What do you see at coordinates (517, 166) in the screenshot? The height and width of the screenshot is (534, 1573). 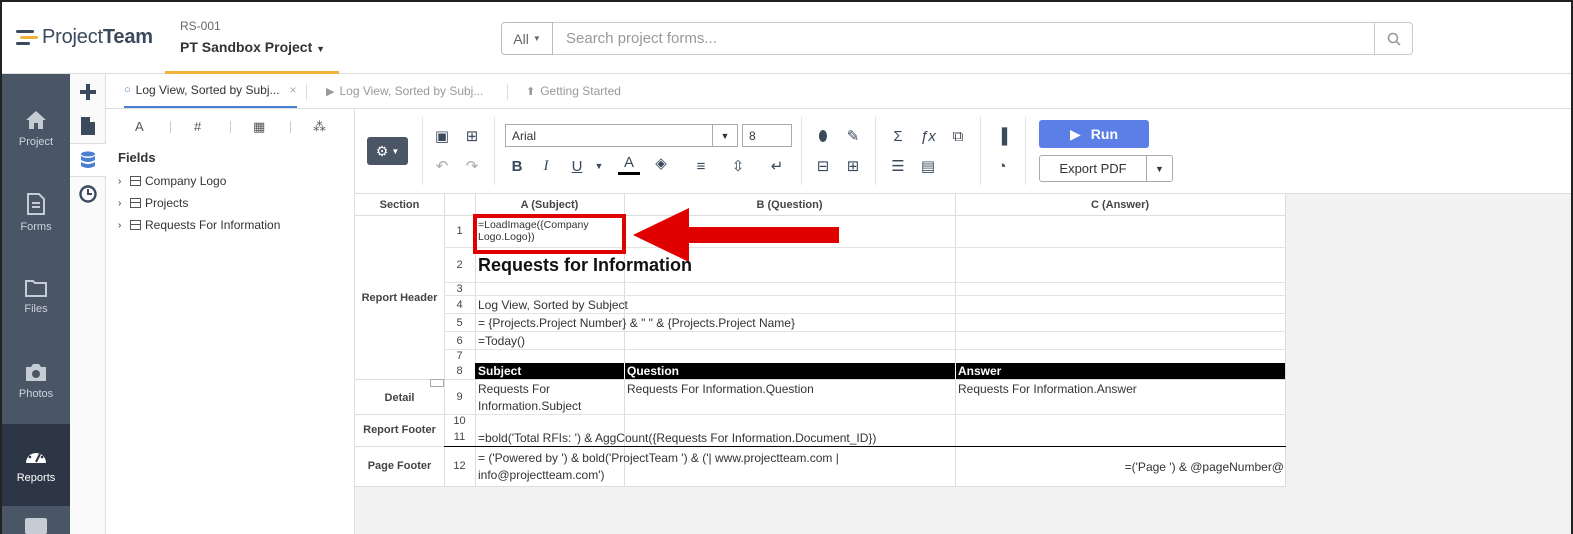 I see `bold-icon: B` at bounding box center [517, 166].